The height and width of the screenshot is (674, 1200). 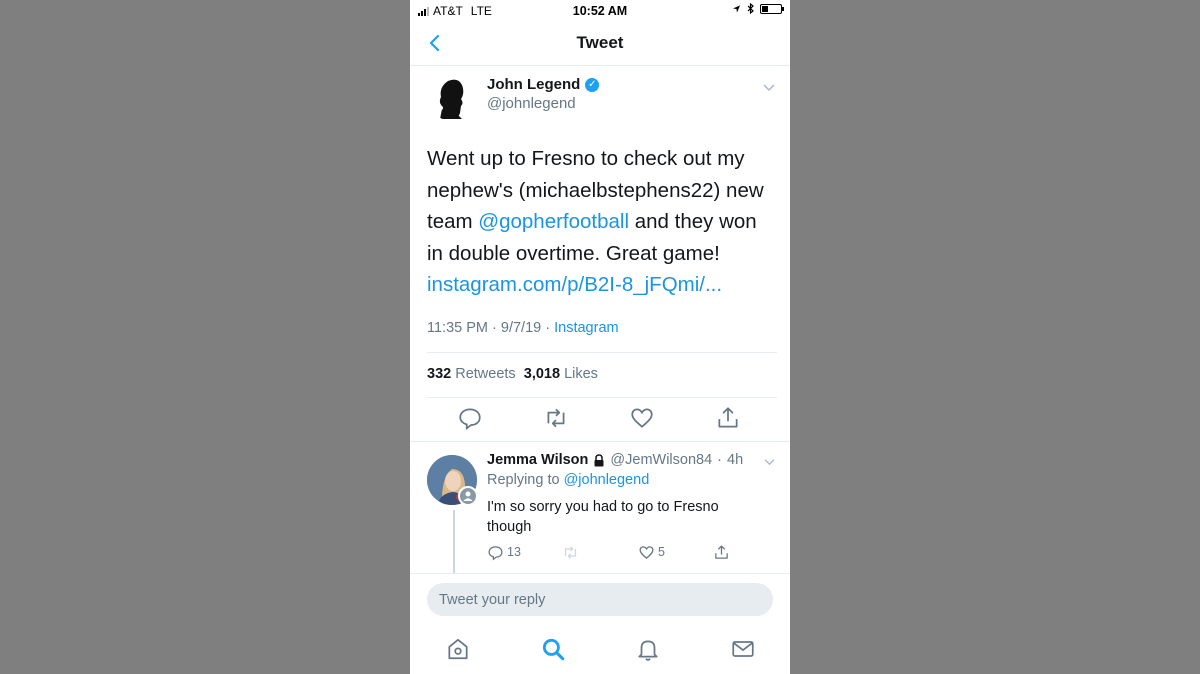 I want to click on tweet-stats: 332 Retweets 3,018 Likes, so click(x=512, y=374).